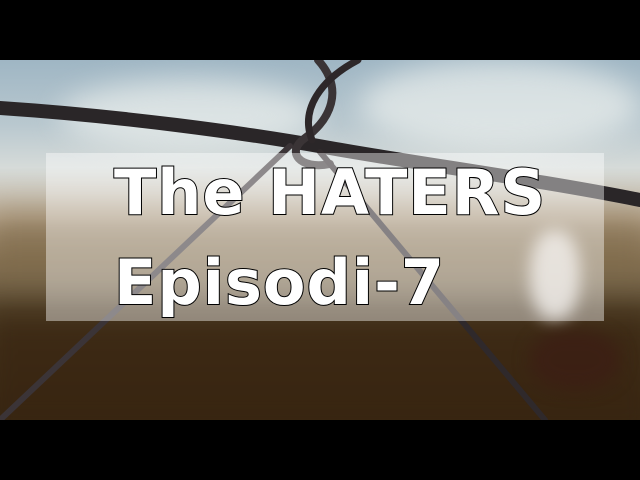 The image size is (640, 480). What do you see at coordinates (320, 30) in the screenshot?
I see `letterbox-top` at bounding box center [320, 30].